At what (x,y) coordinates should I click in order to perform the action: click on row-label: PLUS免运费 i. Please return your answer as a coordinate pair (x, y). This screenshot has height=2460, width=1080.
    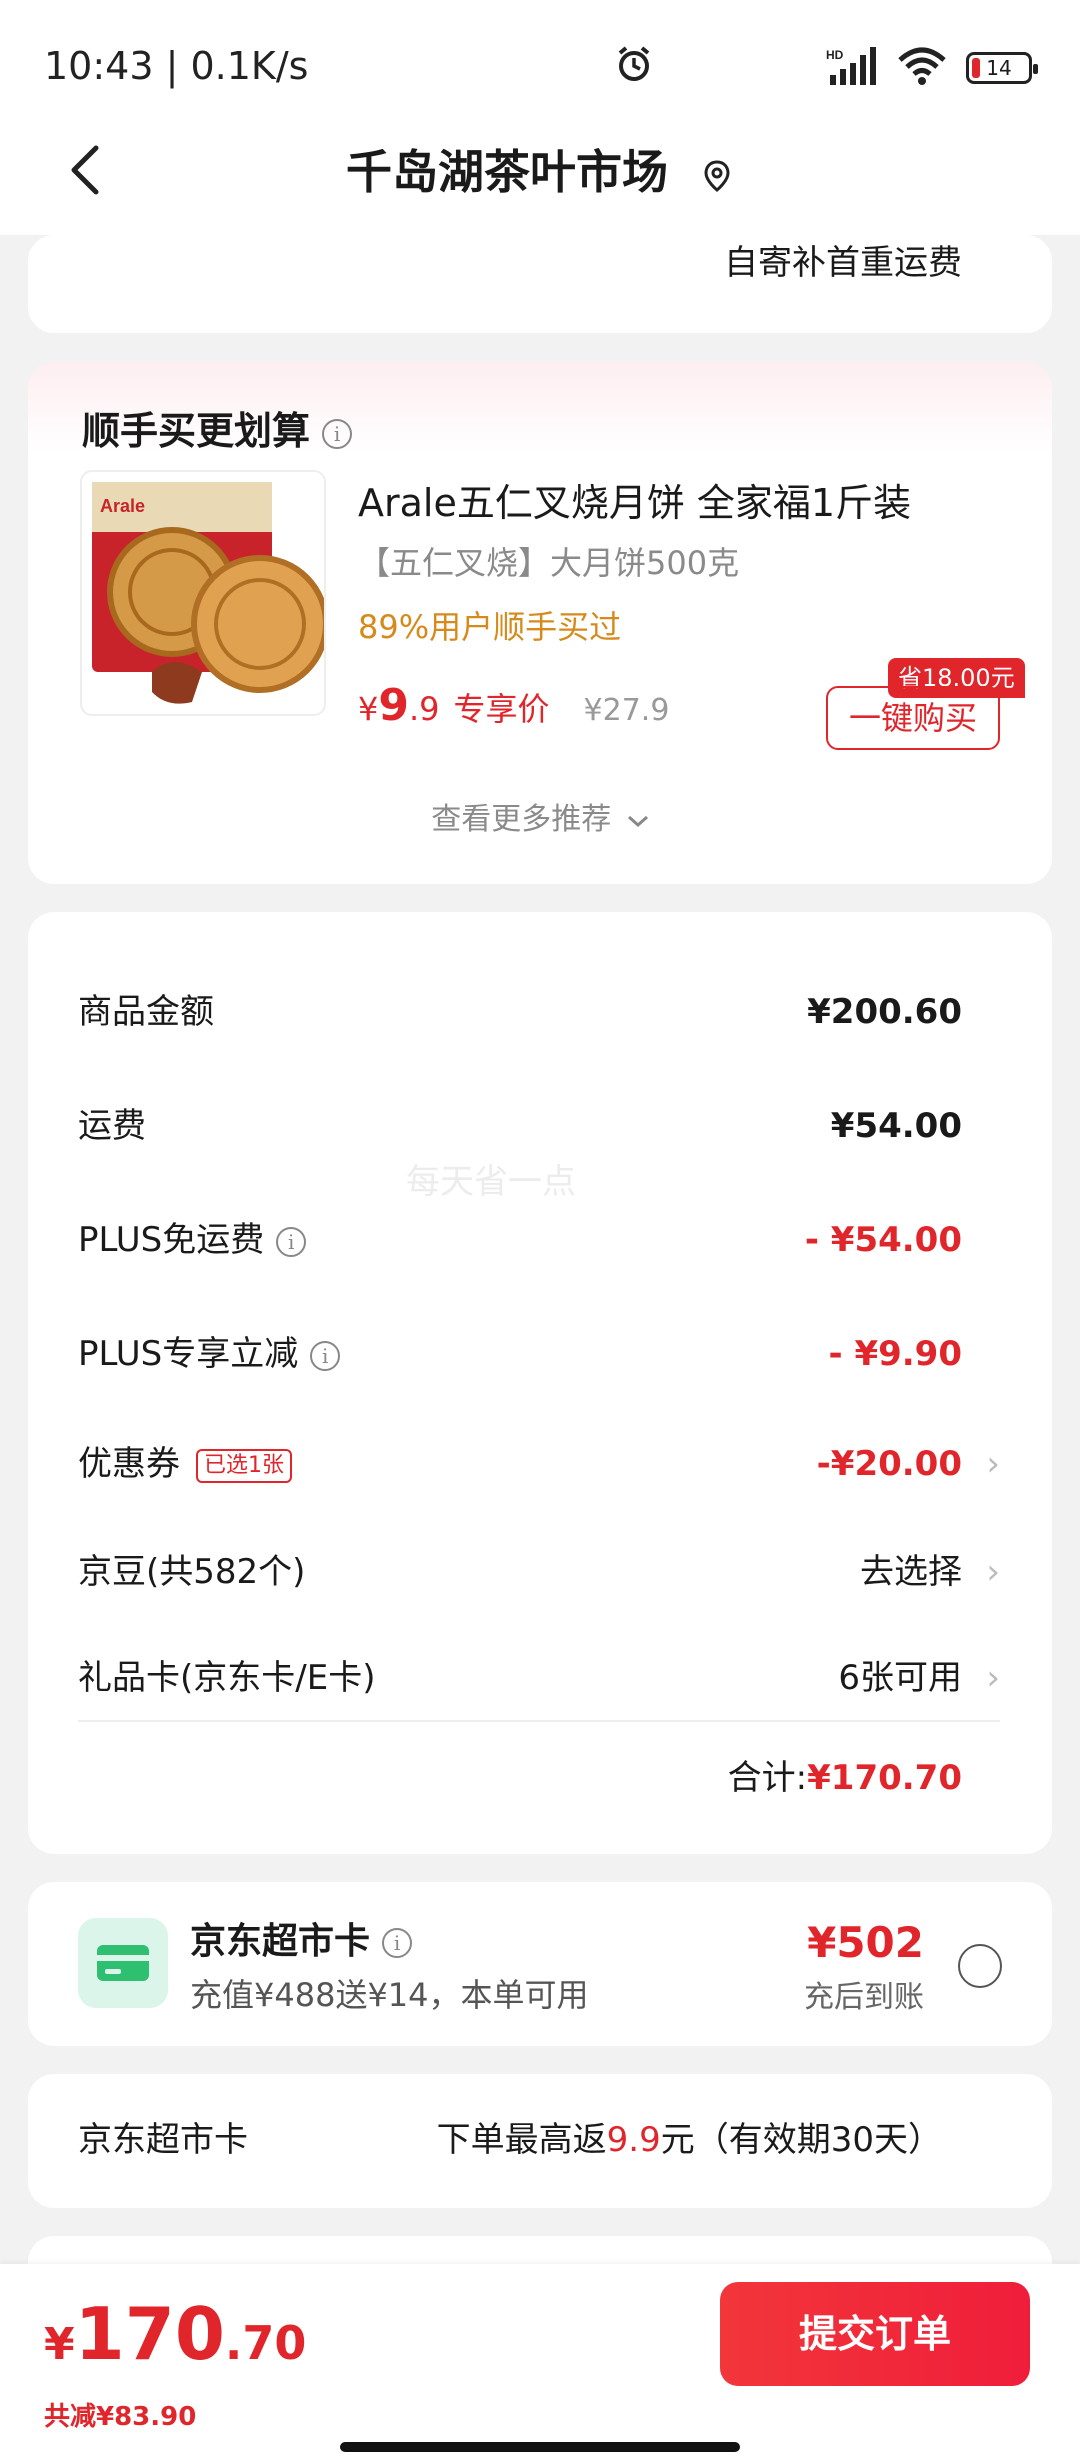
    Looking at the image, I should click on (192, 1240).